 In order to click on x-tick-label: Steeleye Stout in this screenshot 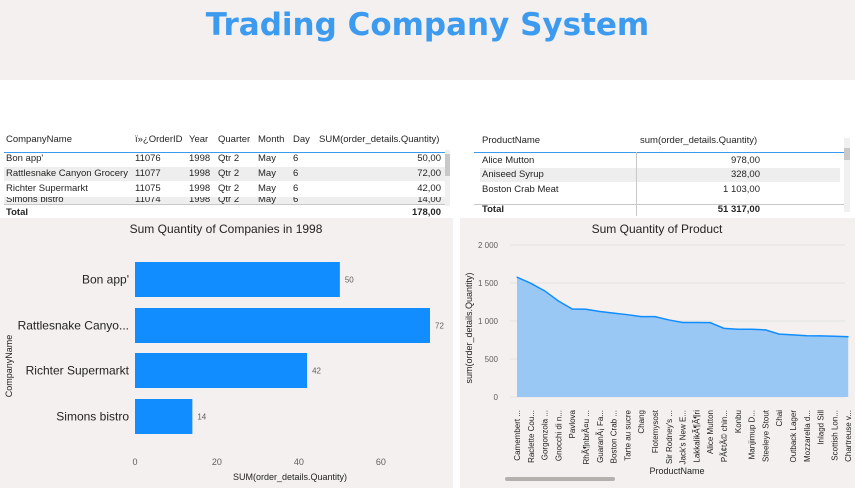, I will do `click(765, 435)`.